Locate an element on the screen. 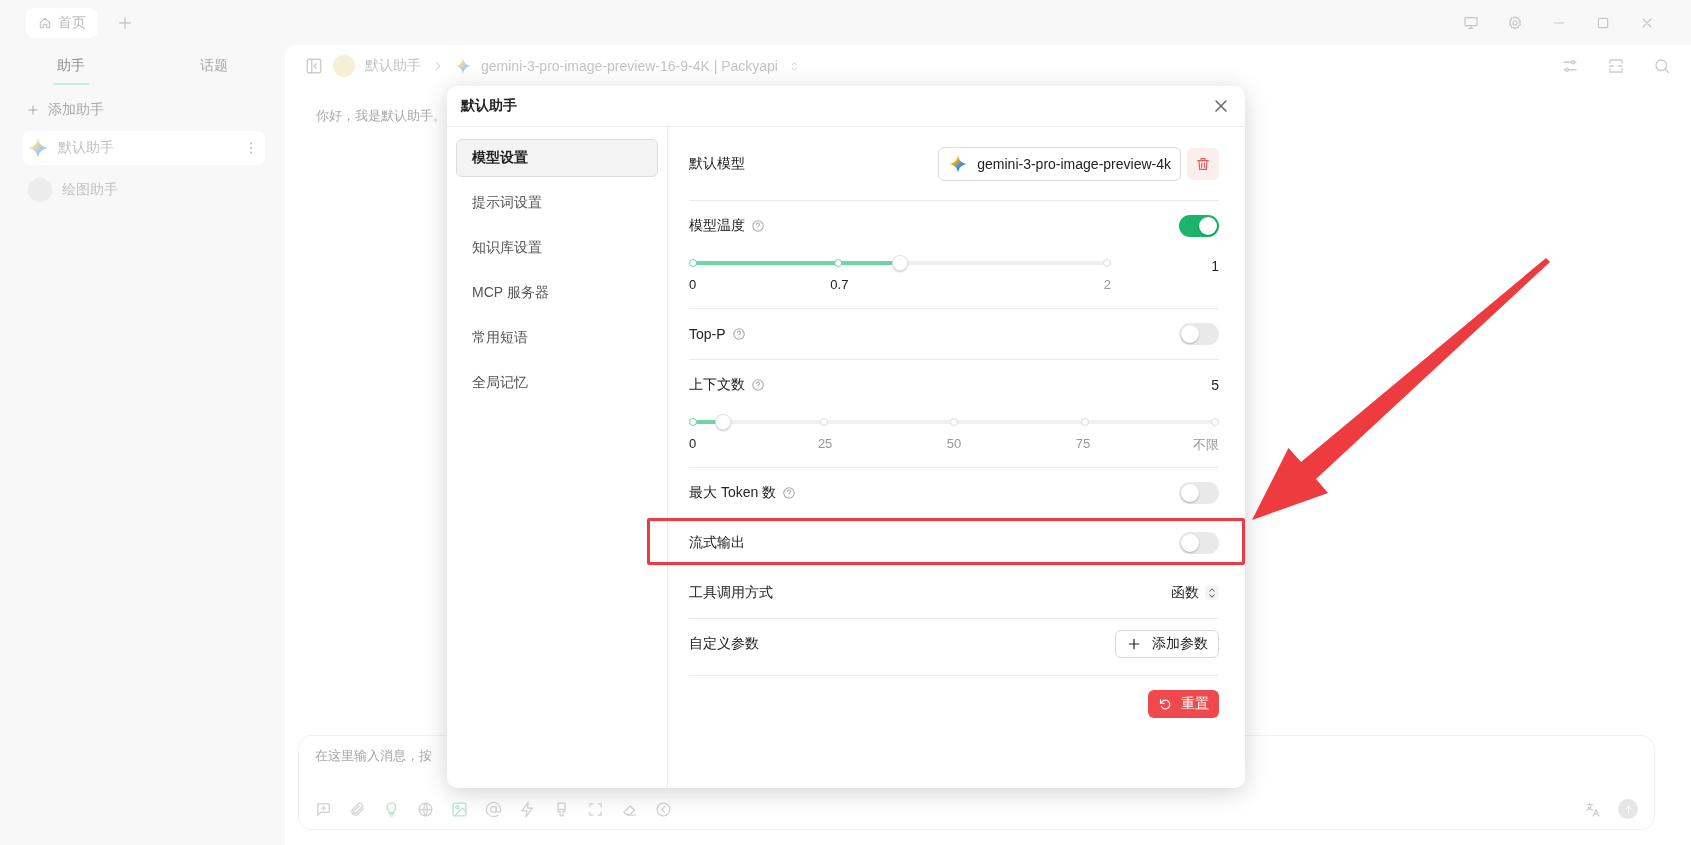 This screenshot has height=845, width=1691. model-select: gemini-3-pro-image-preview-4k is located at coordinates (1059, 164).